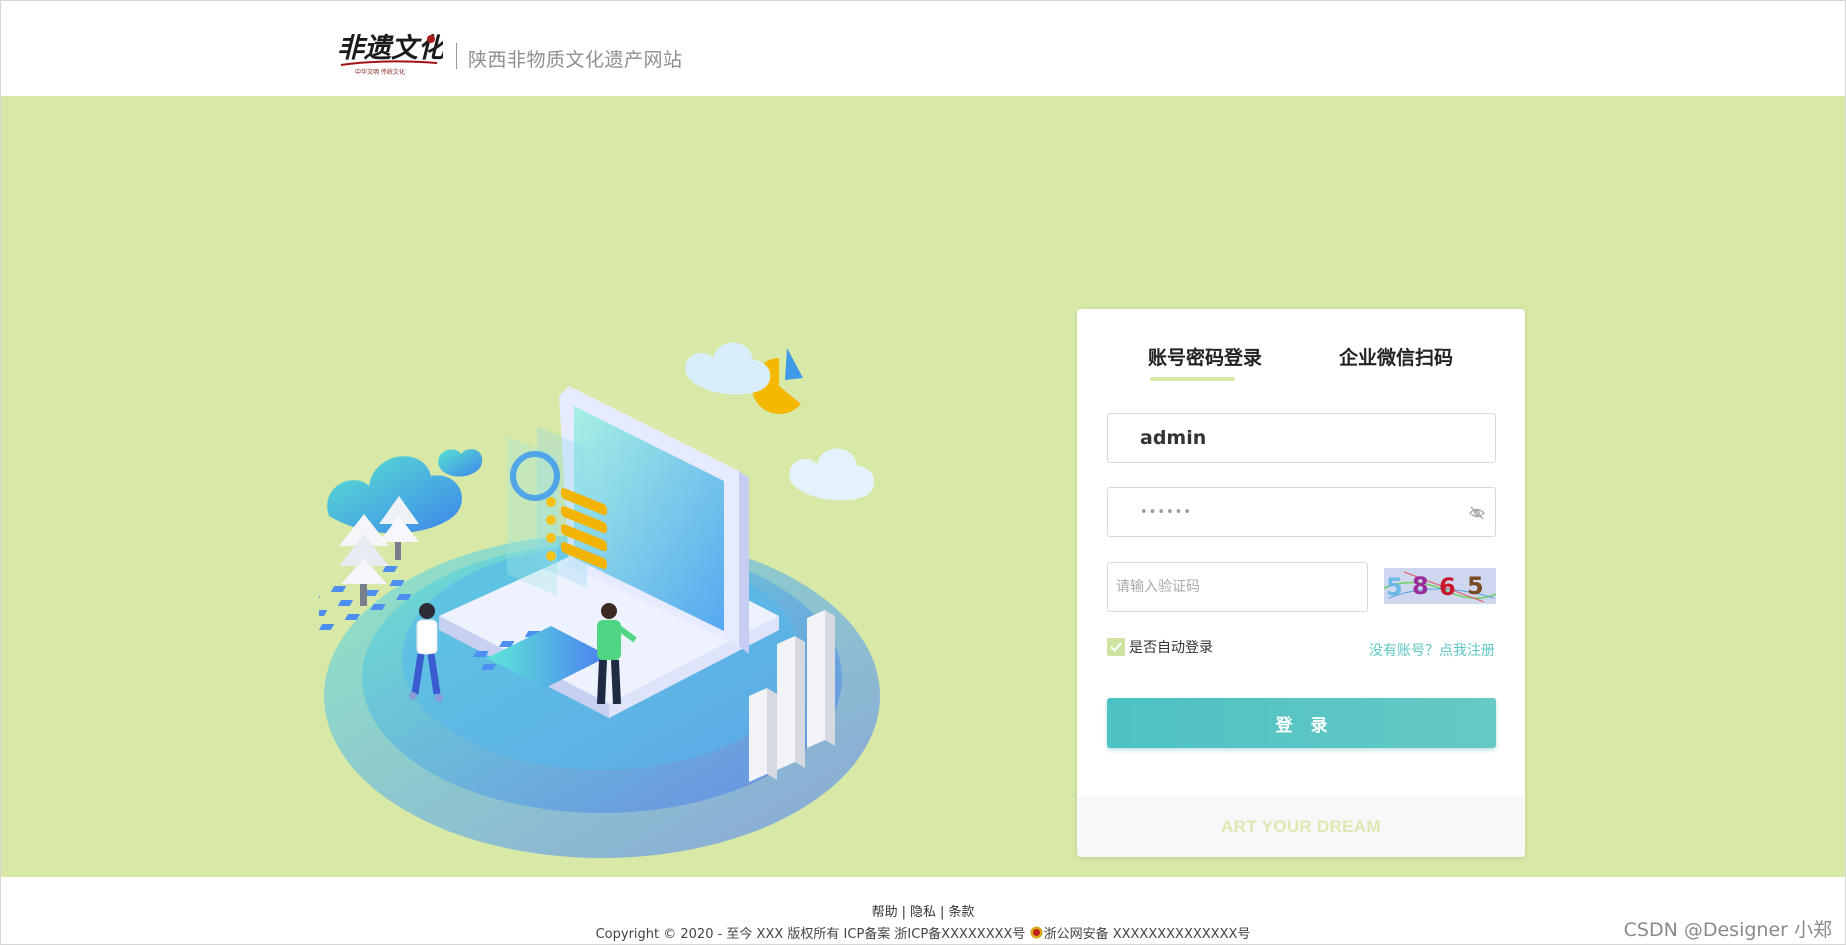 The height and width of the screenshot is (945, 1846). What do you see at coordinates (1301, 723) in the screenshot?
I see `login-button: 登录` at bounding box center [1301, 723].